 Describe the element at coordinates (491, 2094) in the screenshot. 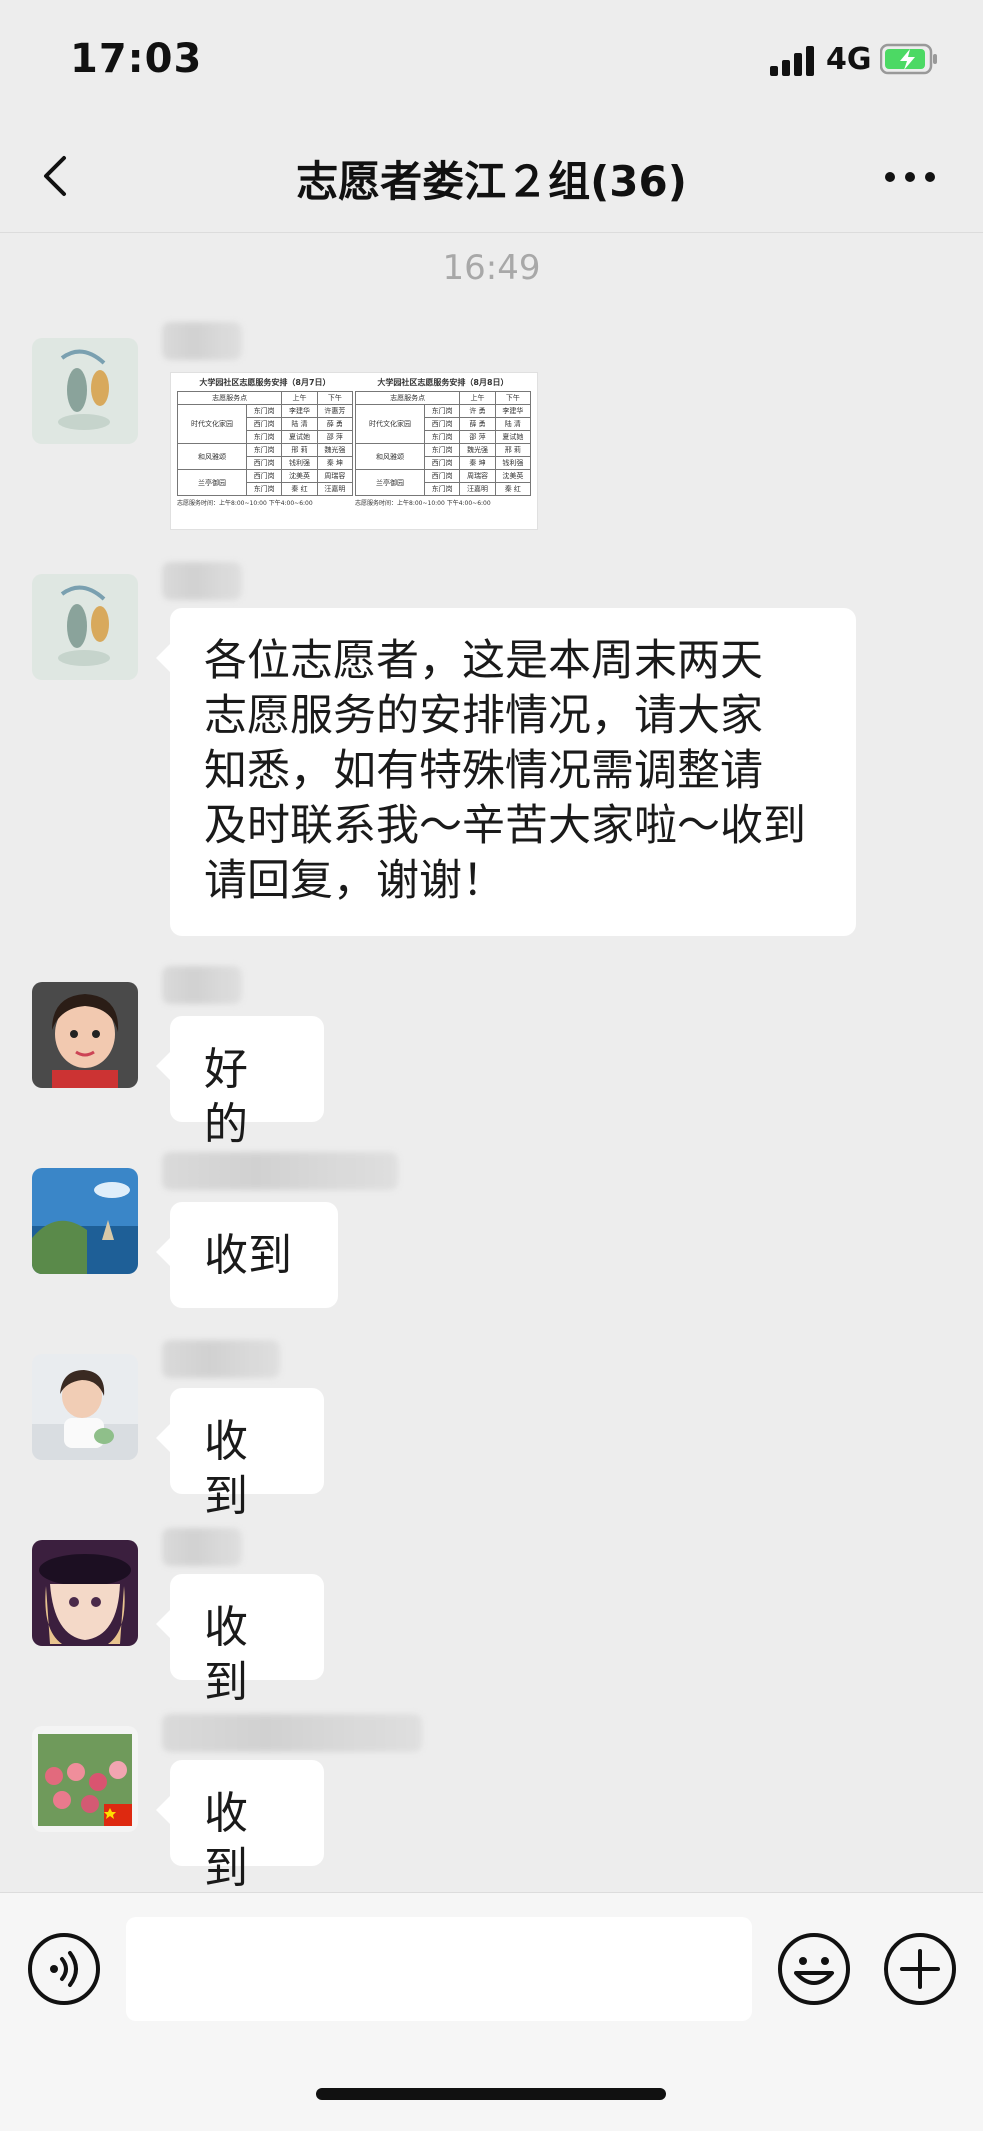

I see `home-indicator` at that location.